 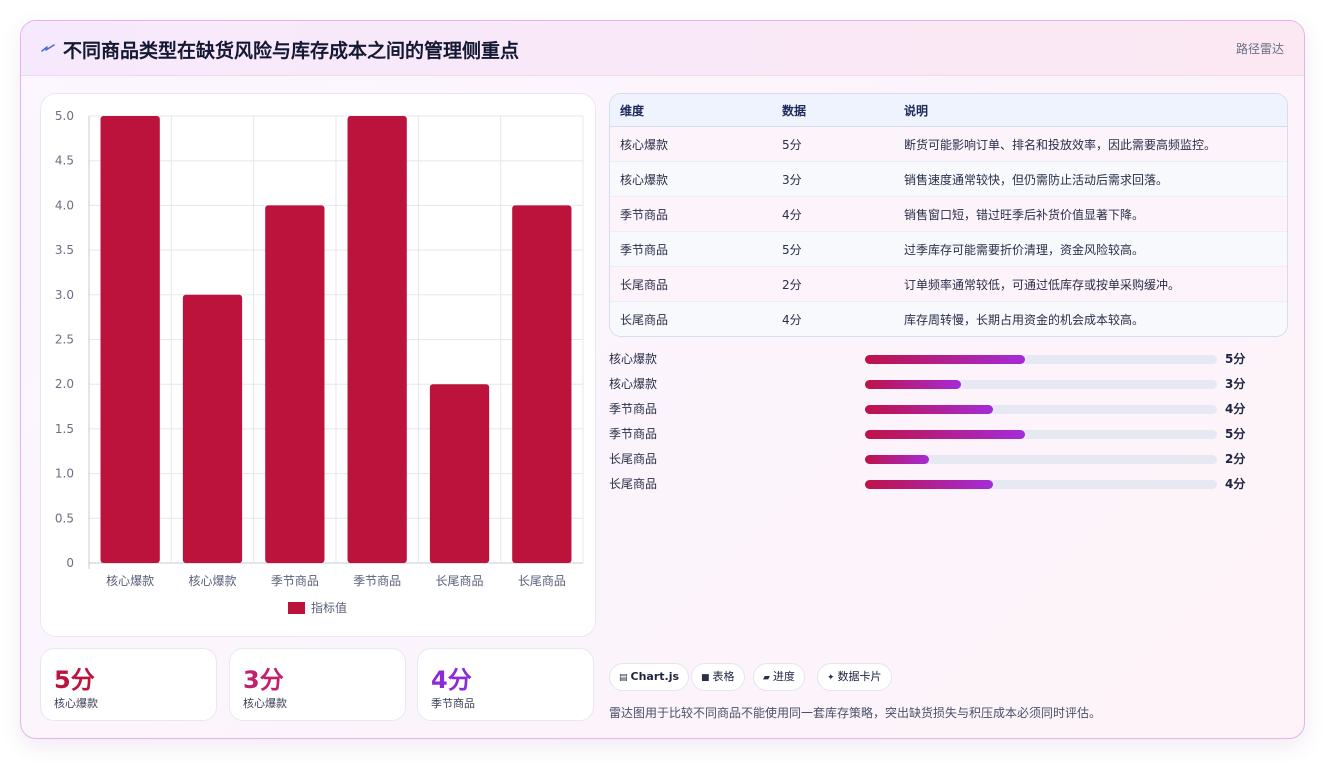 I want to click on progress-row: 核心爆款 3分, so click(x=929, y=383).